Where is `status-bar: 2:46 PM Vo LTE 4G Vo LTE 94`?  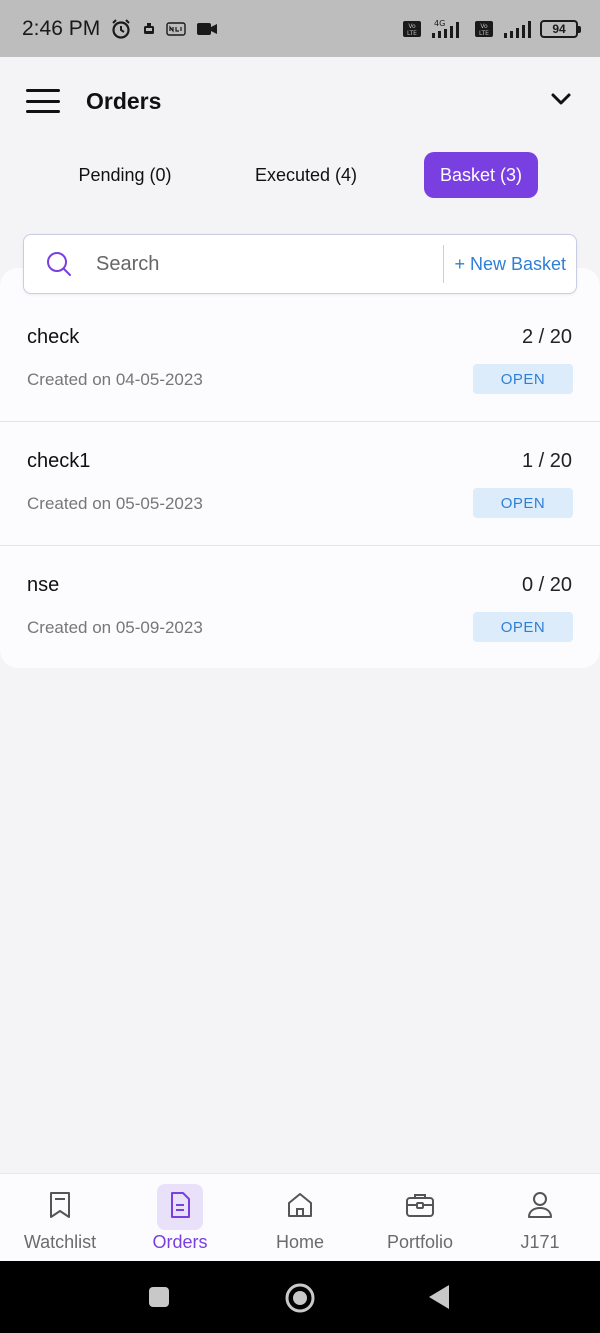 status-bar: 2:46 PM Vo LTE 4G Vo LTE 94 is located at coordinates (300, 28).